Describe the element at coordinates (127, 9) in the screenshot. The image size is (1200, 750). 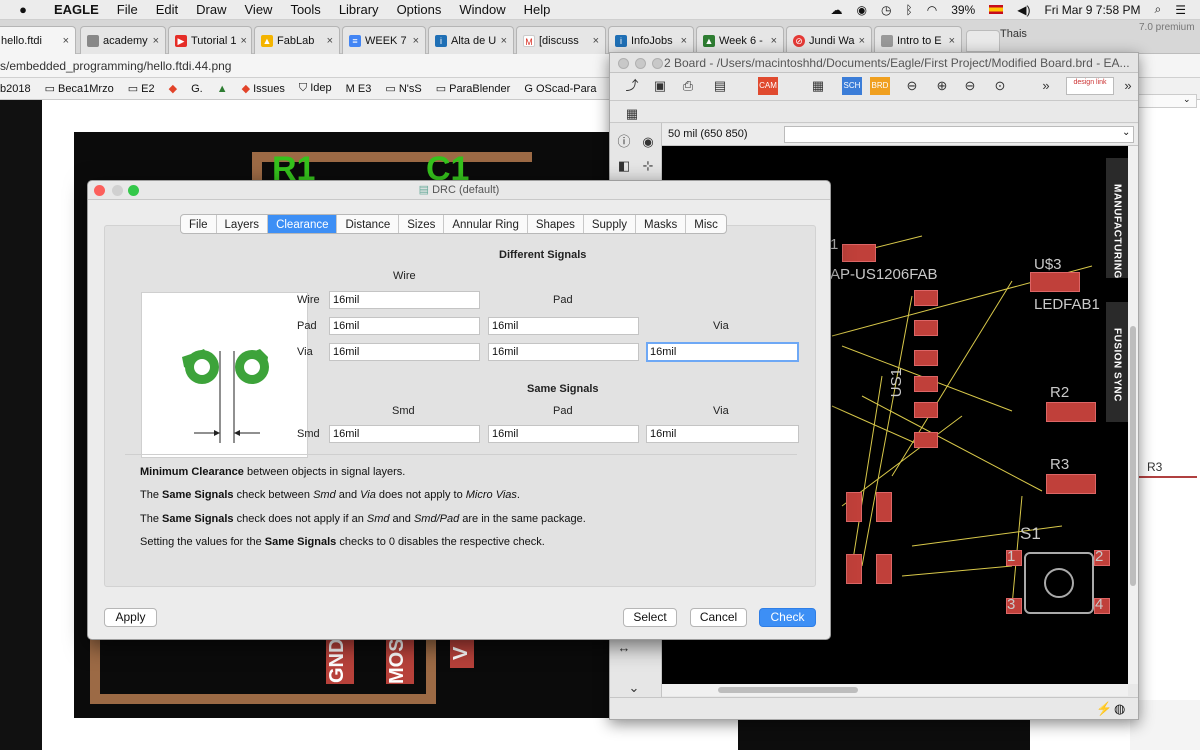
I see `menu-file: File` at that location.